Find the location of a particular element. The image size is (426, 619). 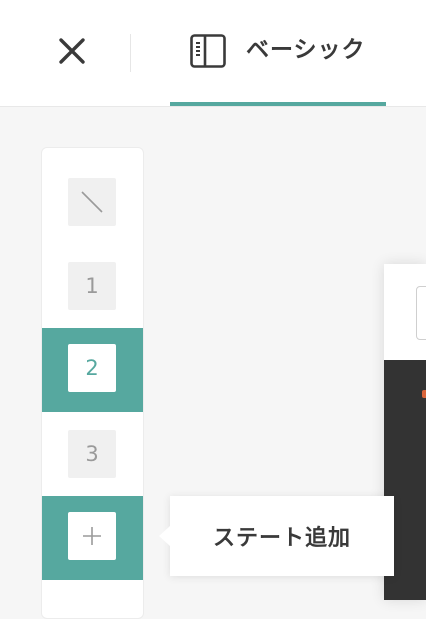

canvas-accent-mark is located at coordinates (424, 394).